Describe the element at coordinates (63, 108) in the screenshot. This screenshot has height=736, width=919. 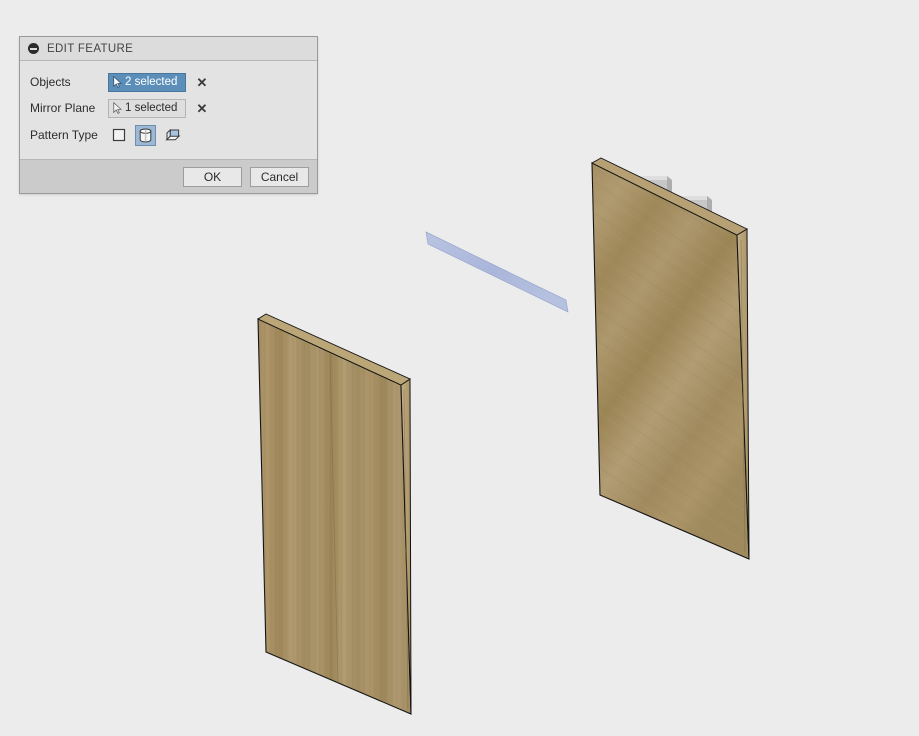
I see `mirror-plane-label: Mirror Plane` at that location.